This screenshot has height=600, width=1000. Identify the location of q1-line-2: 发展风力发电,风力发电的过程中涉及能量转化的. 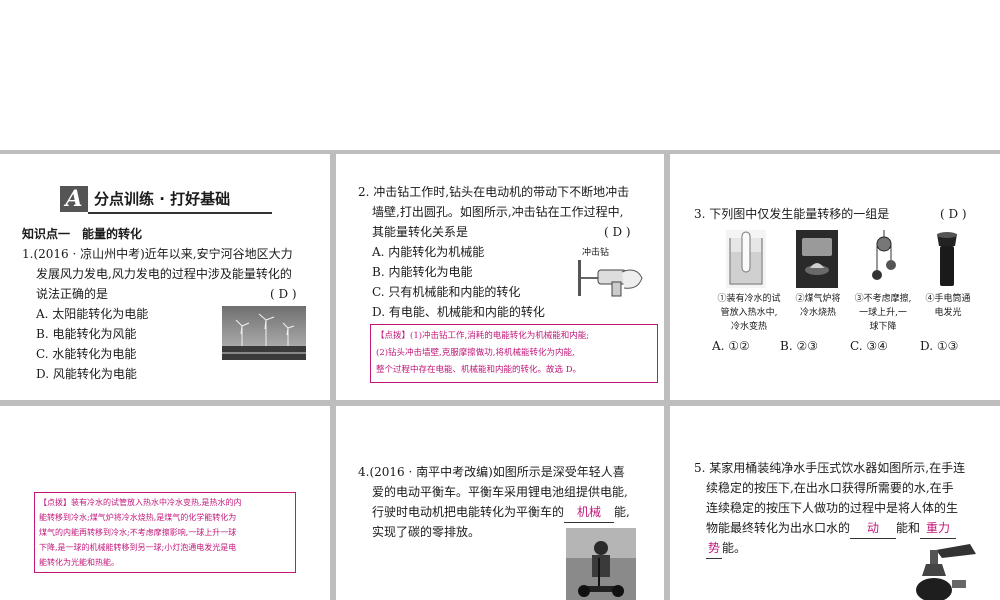
(164, 274).